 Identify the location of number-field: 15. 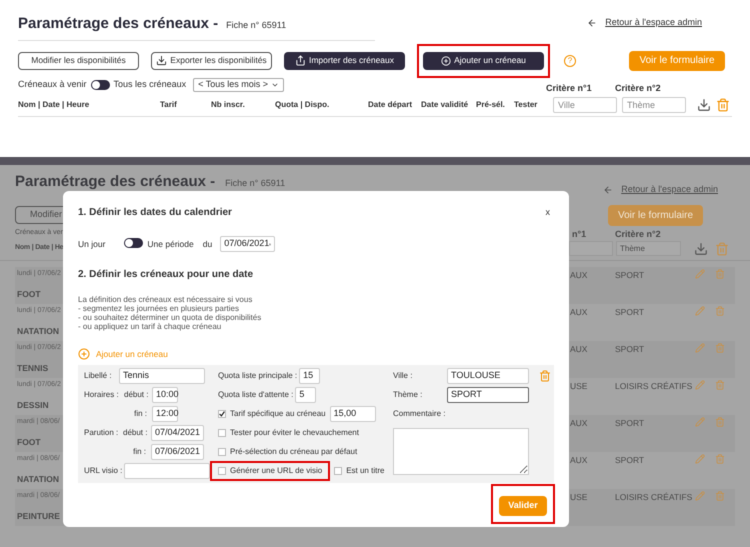
(309, 376).